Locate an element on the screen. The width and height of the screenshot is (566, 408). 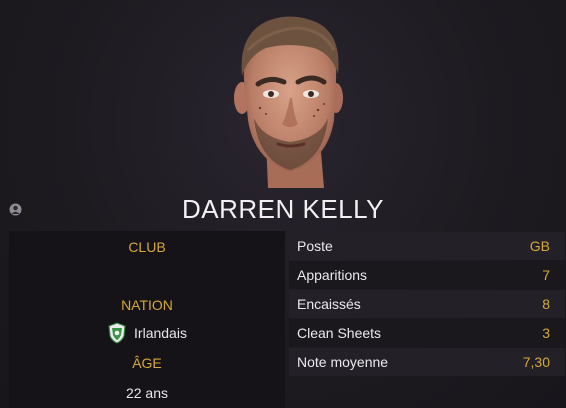
nation-label: NATION is located at coordinates (147, 305).